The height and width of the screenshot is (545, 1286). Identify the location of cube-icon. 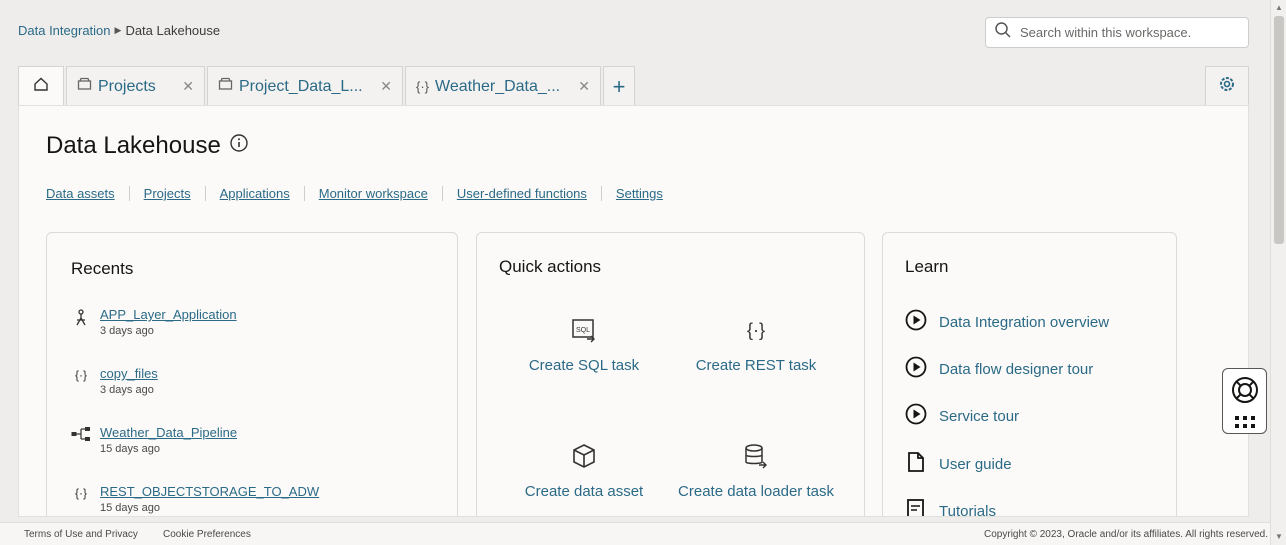
(584, 456).